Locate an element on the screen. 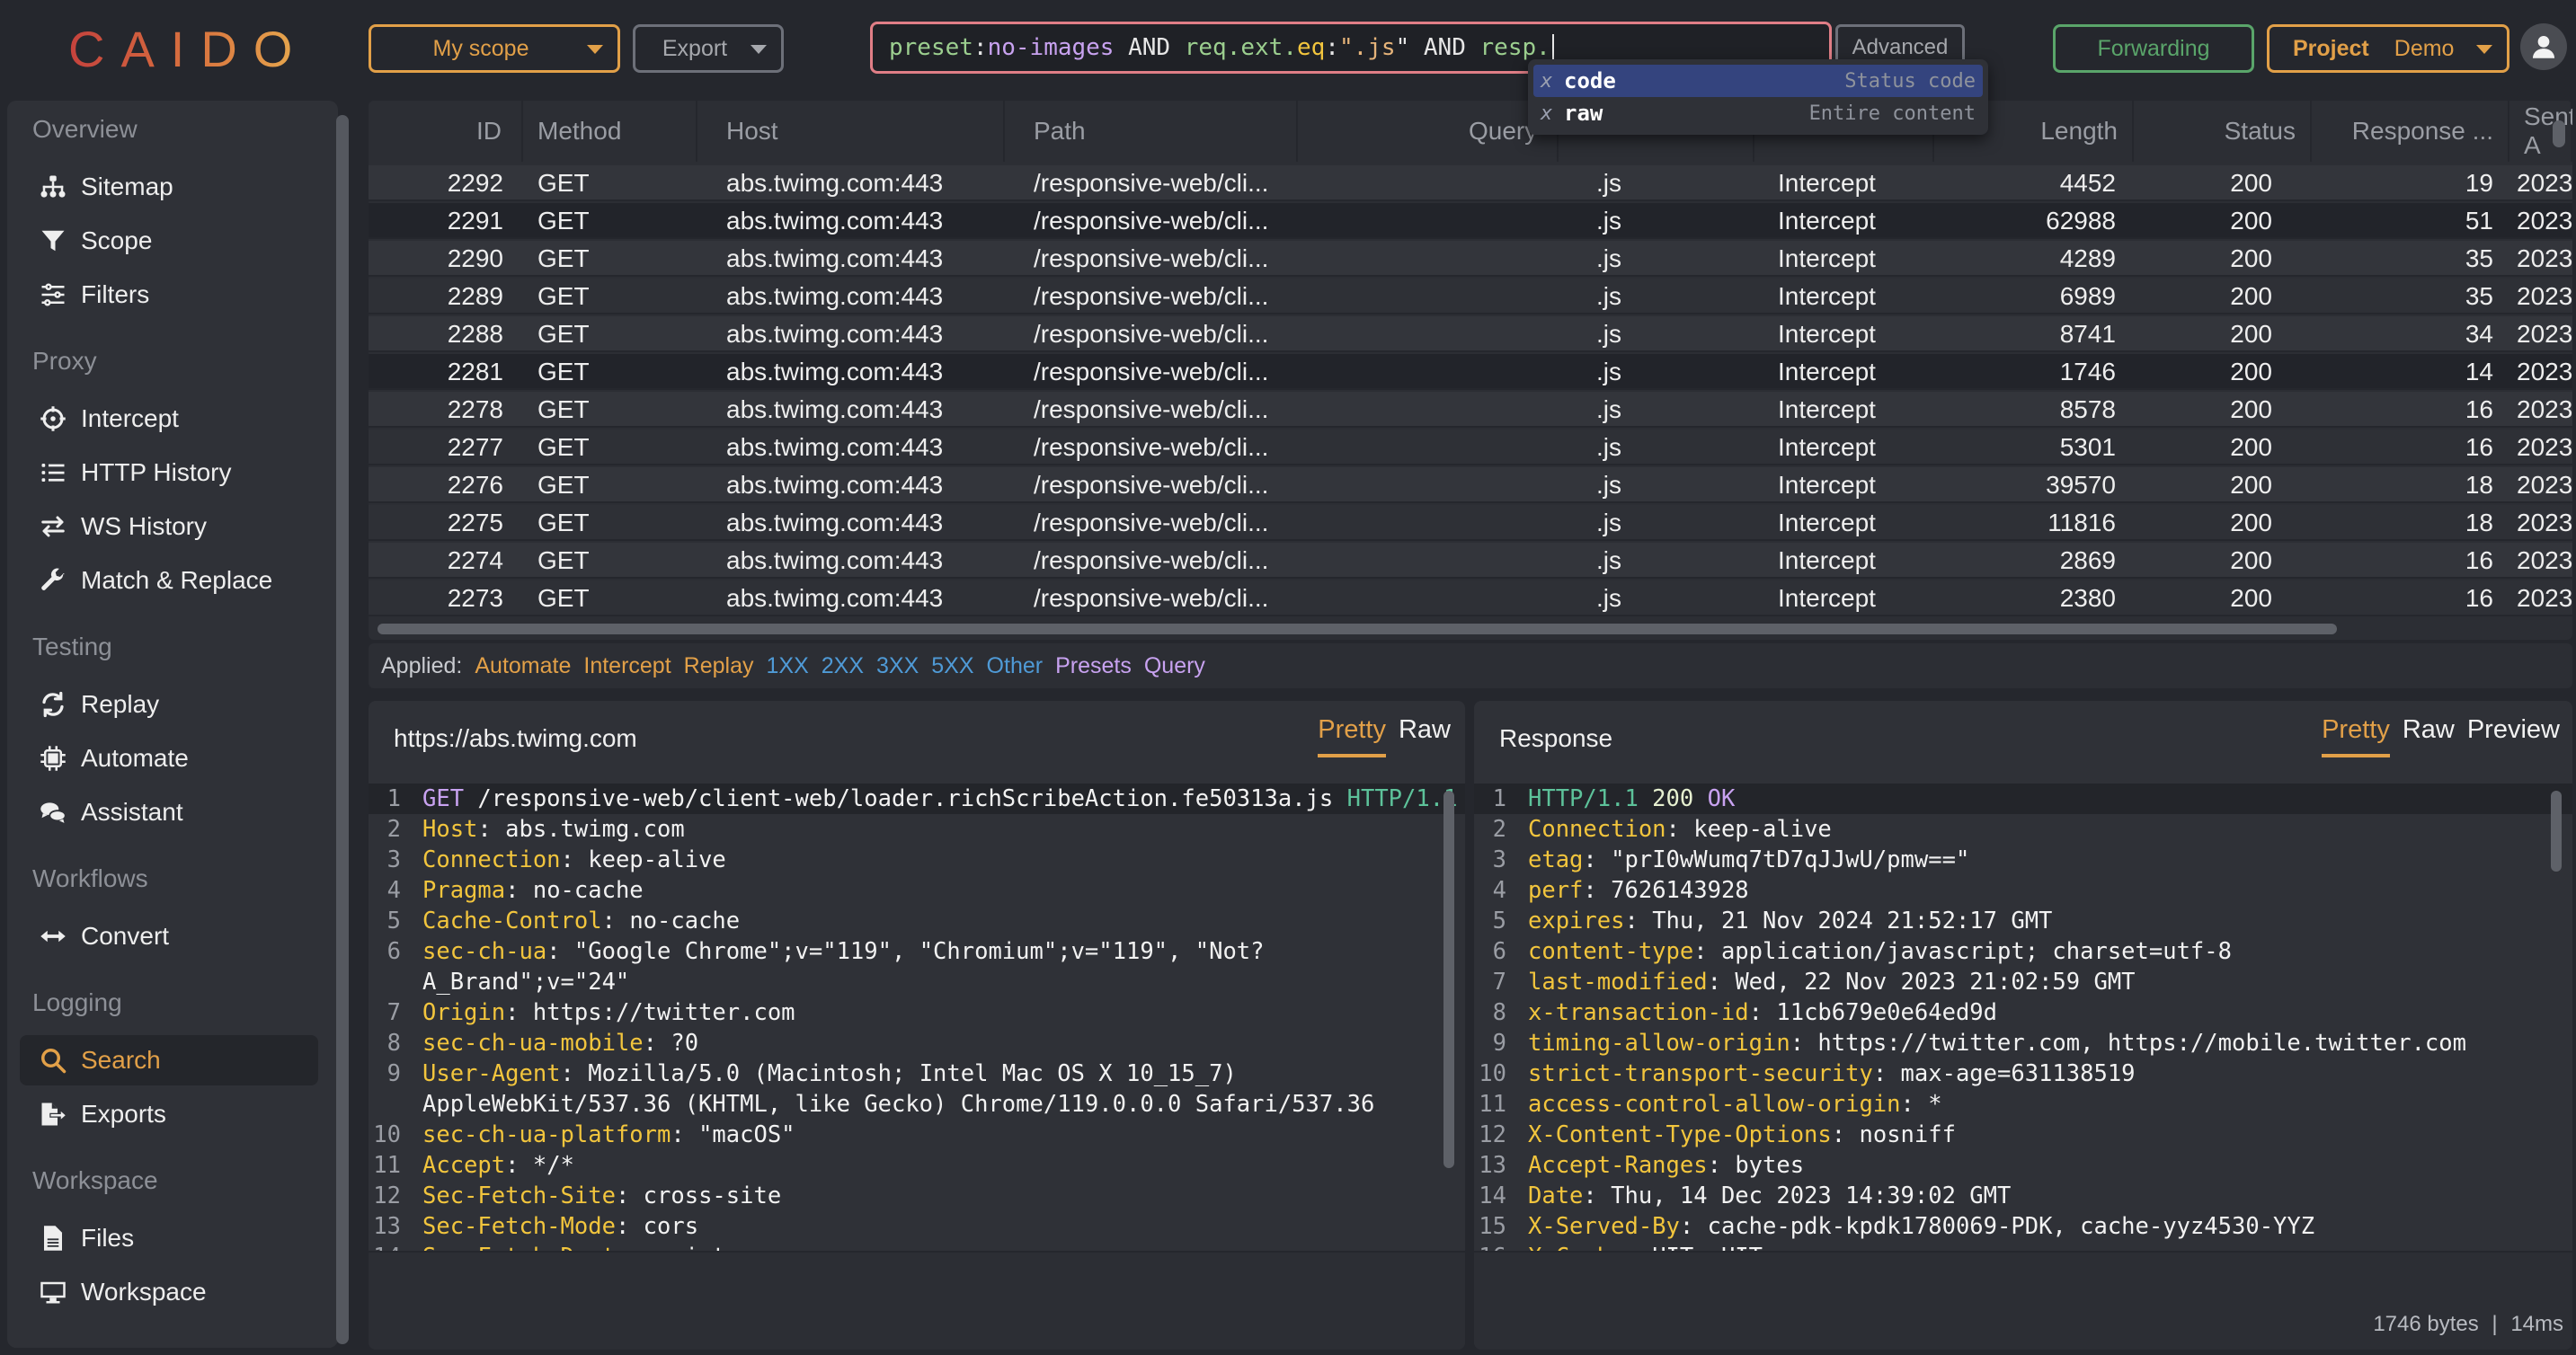 The height and width of the screenshot is (1355, 2576). sidebar-item-workspace: Workspace is located at coordinates (169, 1292).